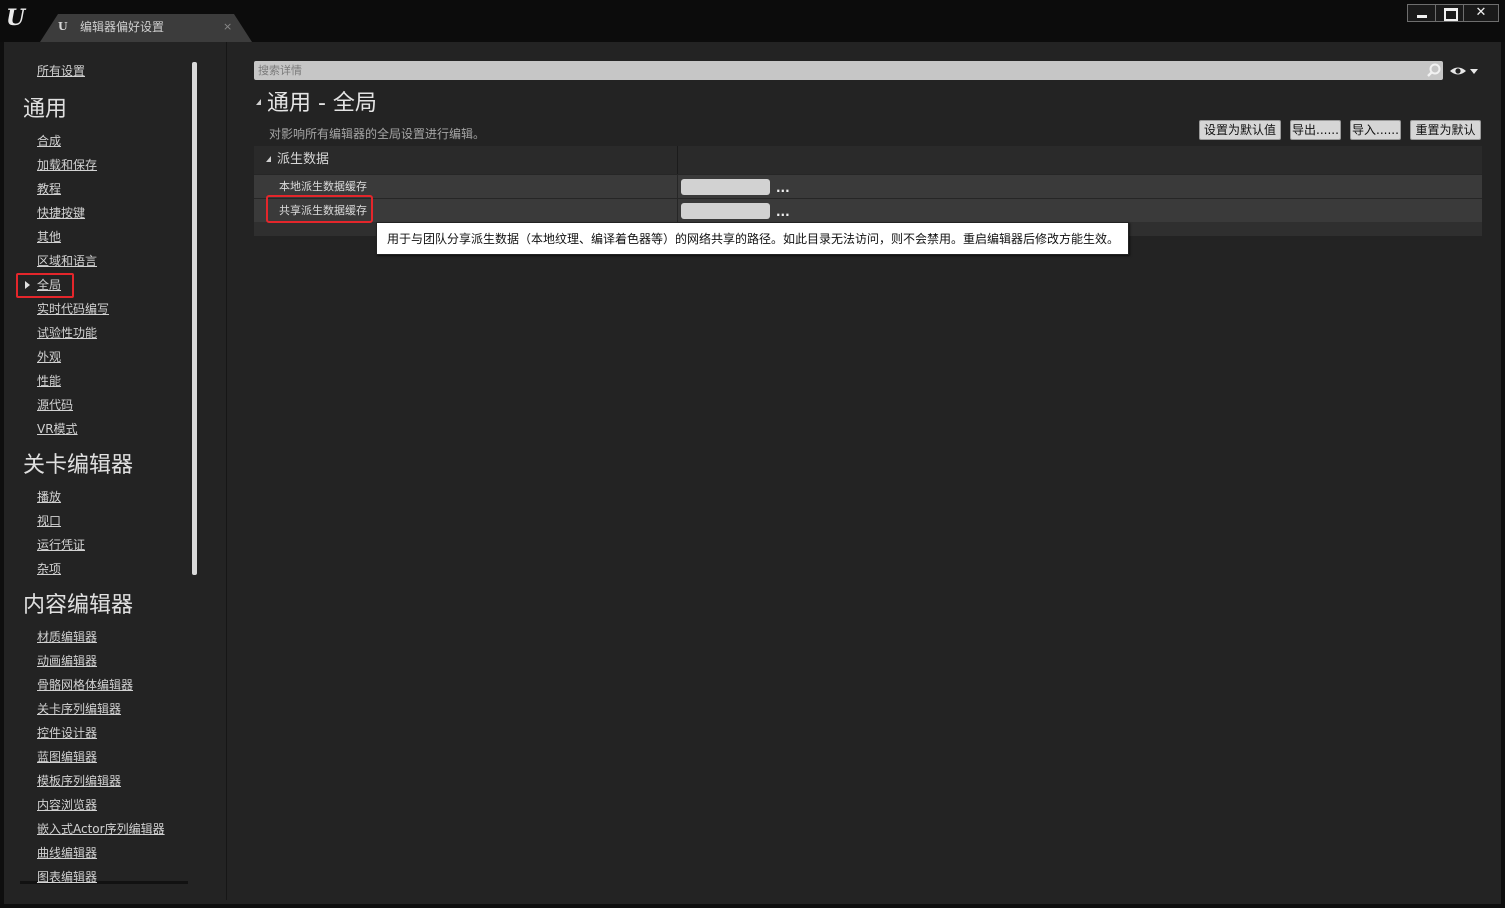  I want to click on sidebar-item-viewports: 视口, so click(49, 521).